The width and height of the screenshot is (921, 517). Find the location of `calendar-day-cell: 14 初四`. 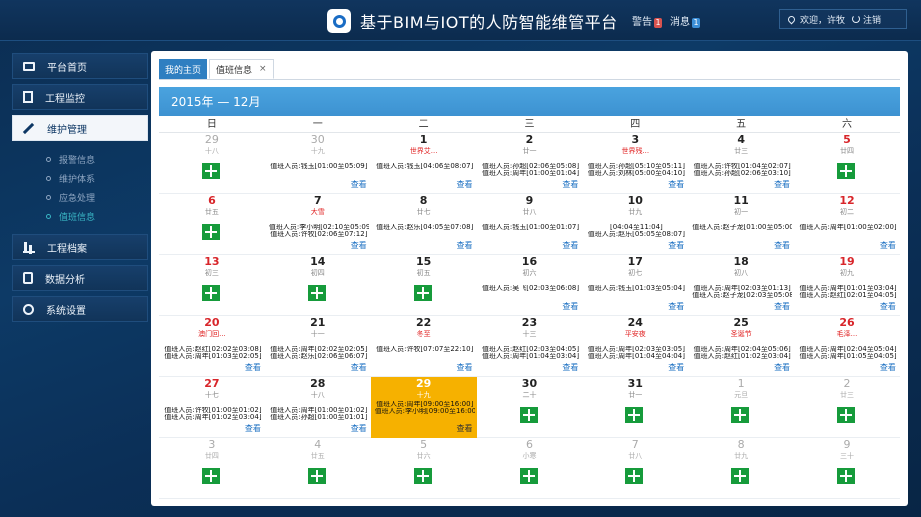

calendar-day-cell: 14 初四 is located at coordinates (318, 285).